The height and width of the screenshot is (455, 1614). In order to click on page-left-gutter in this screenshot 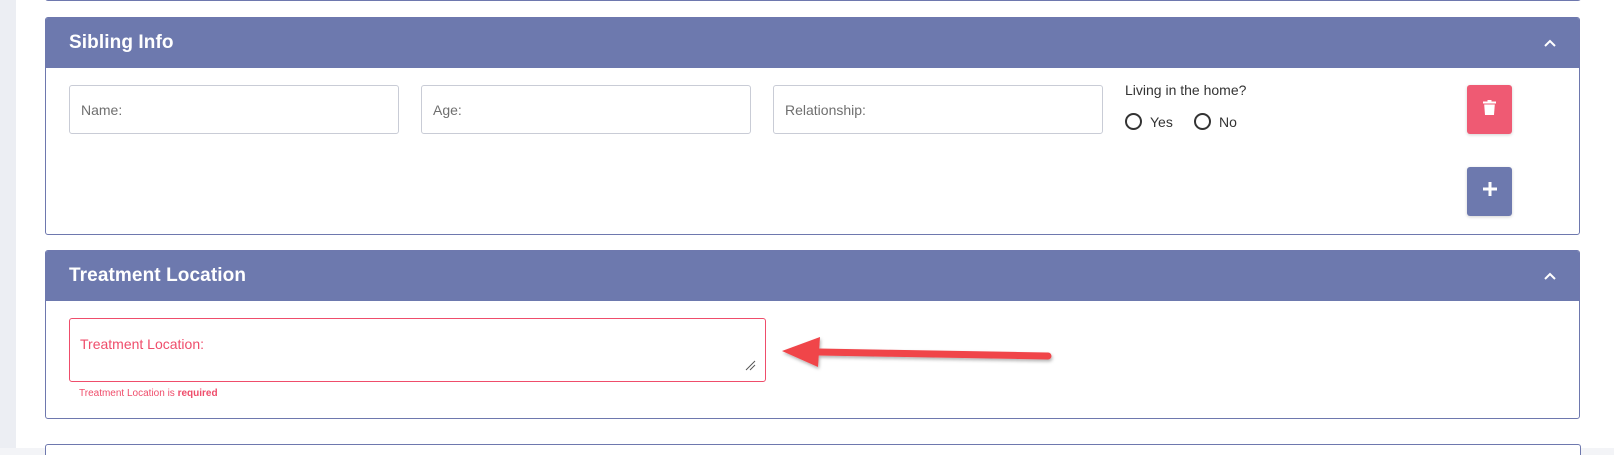, I will do `click(8, 224)`.